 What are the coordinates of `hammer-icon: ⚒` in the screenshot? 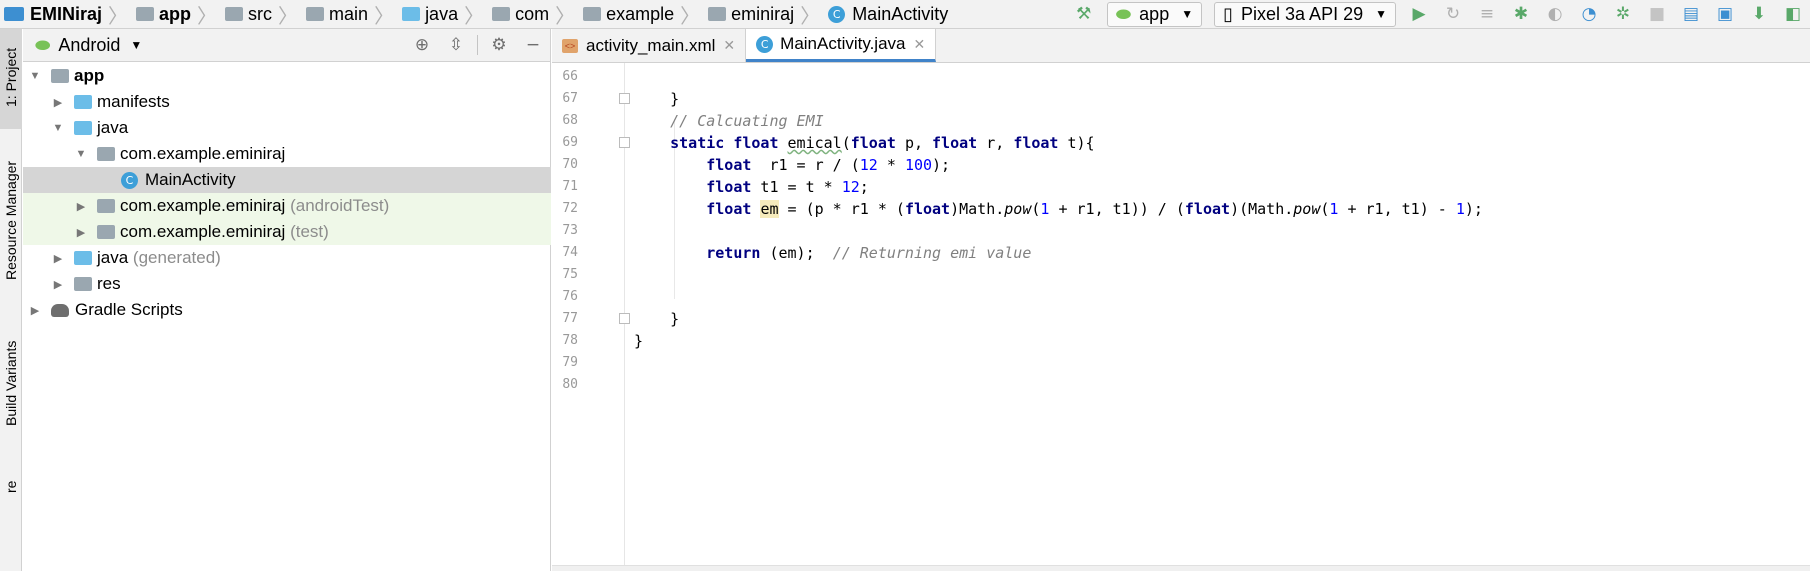 It's located at (1084, 14).